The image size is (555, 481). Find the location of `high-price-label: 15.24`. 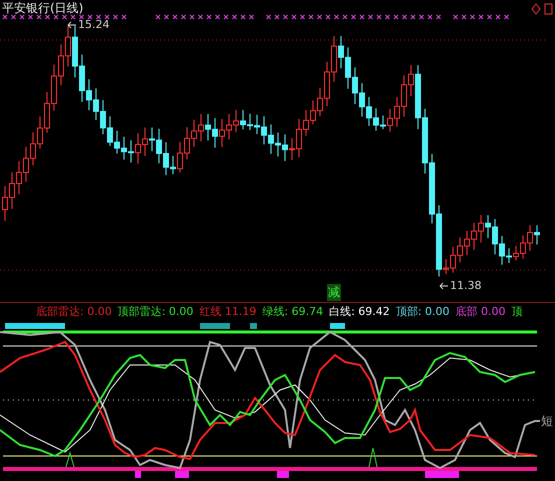

high-price-label: 15.24 is located at coordinates (94, 24).